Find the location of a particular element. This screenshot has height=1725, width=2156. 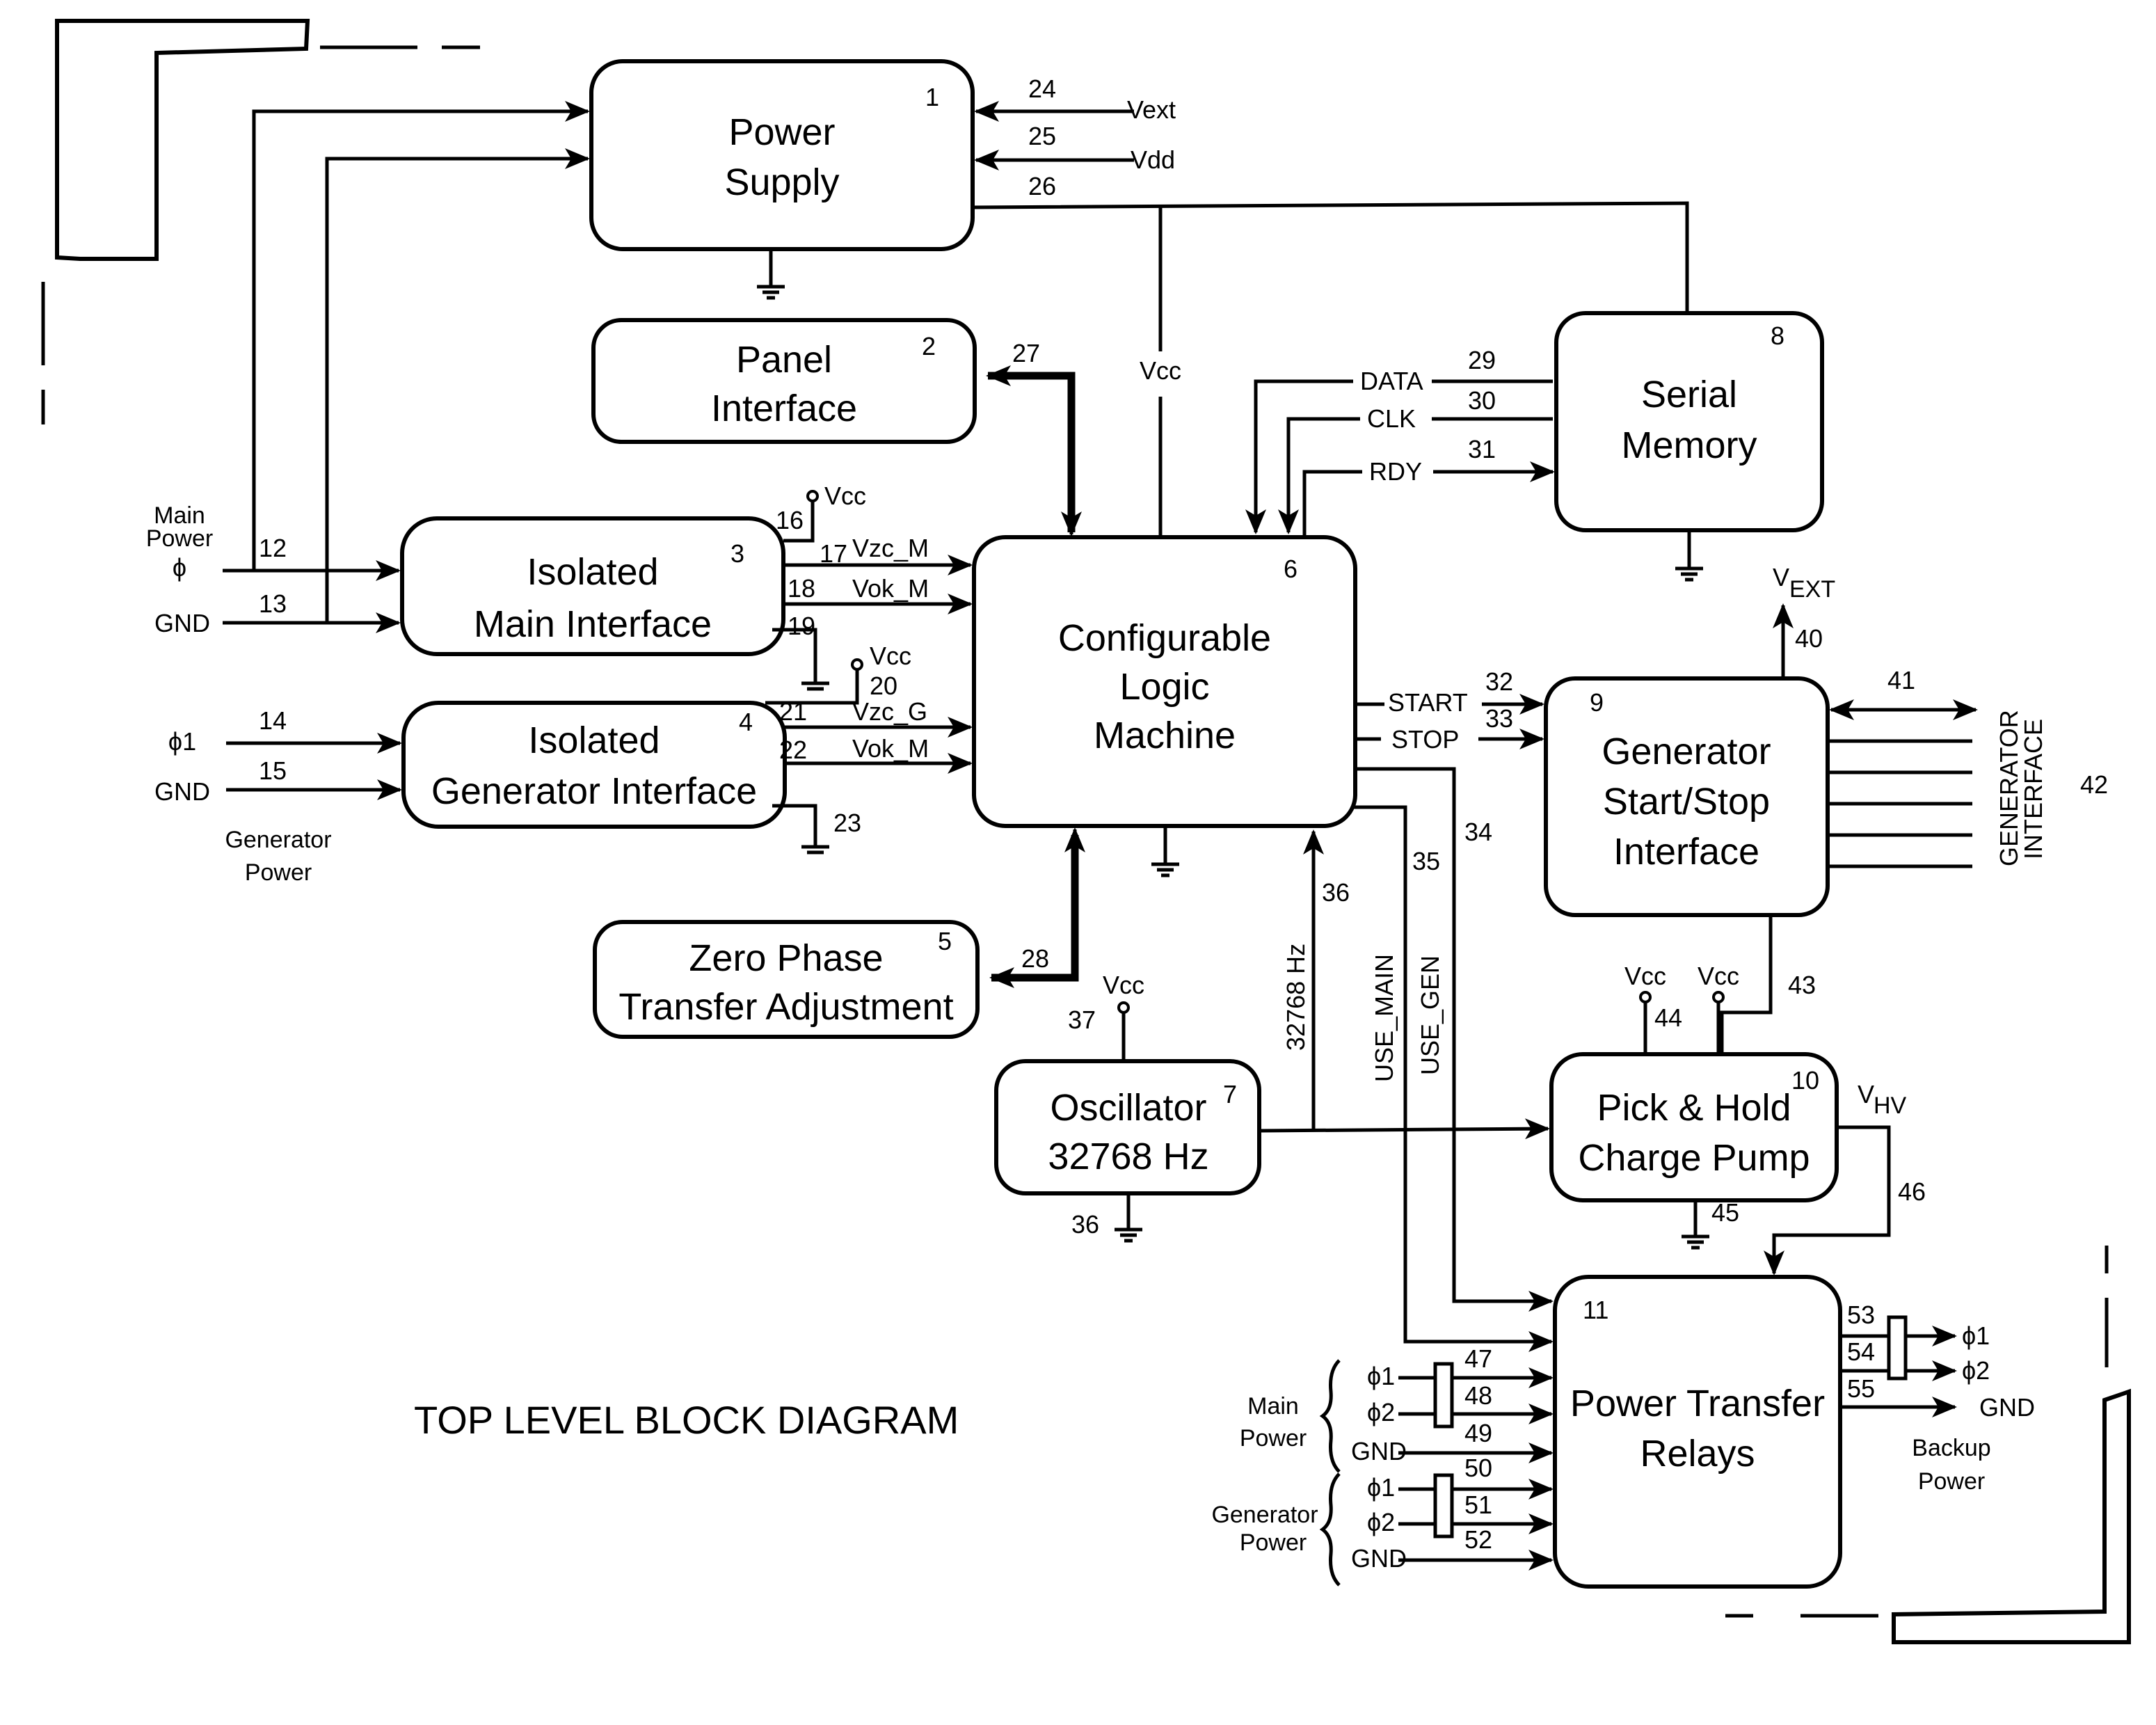

ref-26: 26 is located at coordinates (1042, 186).